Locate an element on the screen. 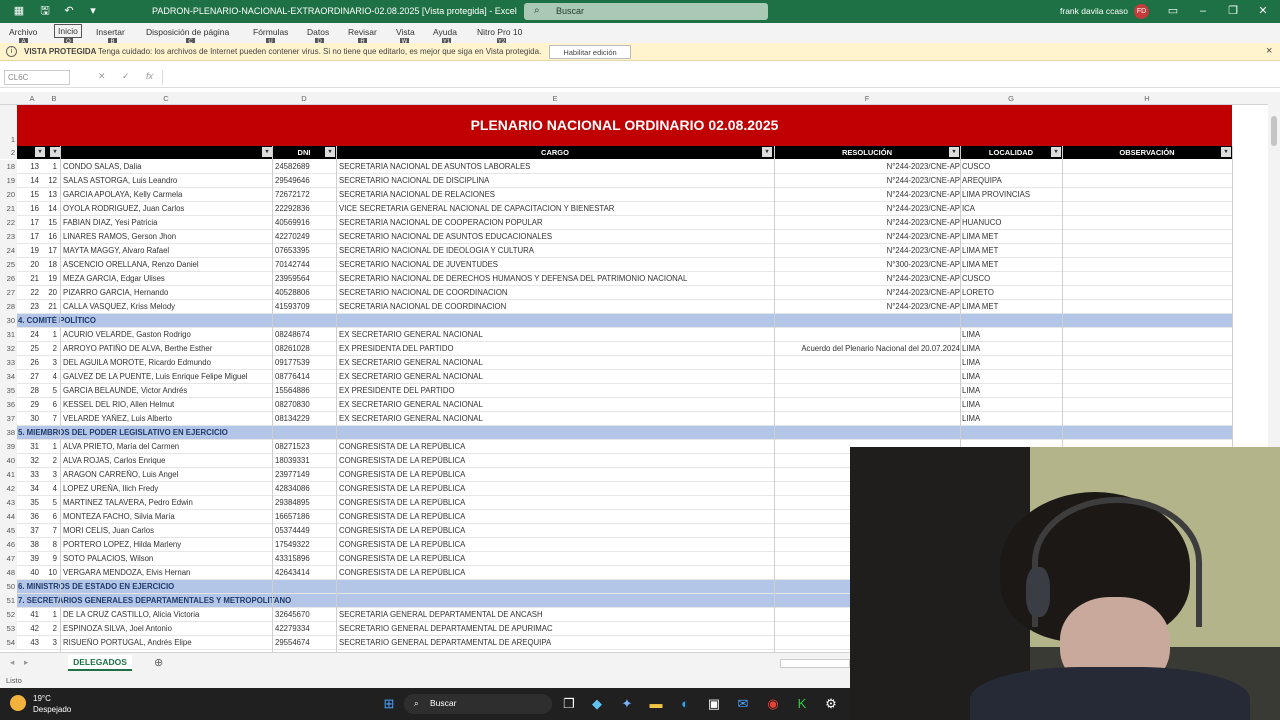 This screenshot has width=1280, height=720. tab-archivo: Archivo is located at coordinates (23, 32).